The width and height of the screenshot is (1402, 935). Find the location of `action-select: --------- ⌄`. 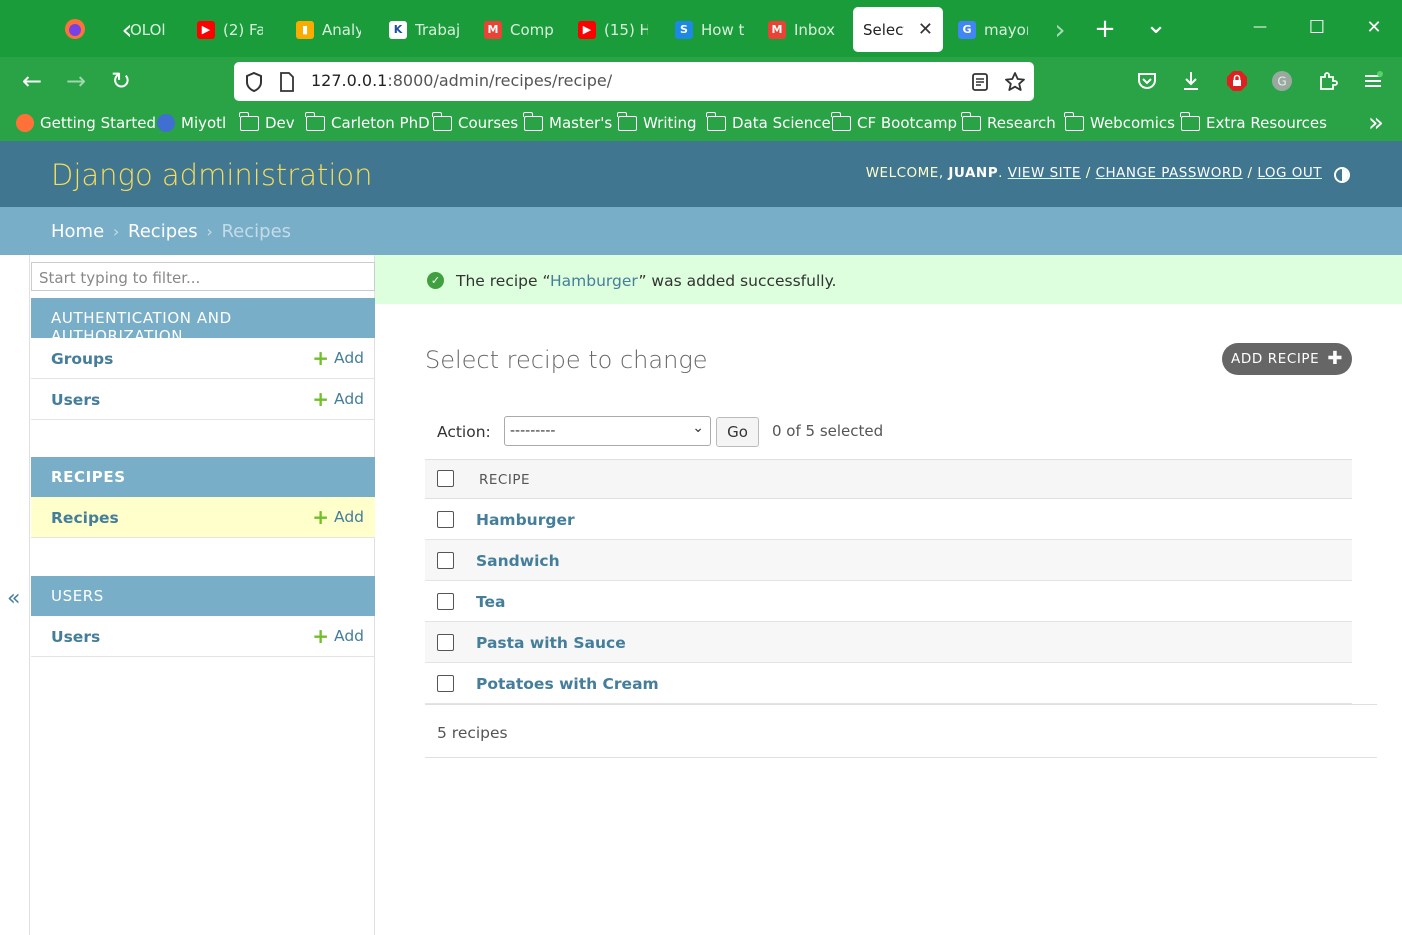

action-select: --------- ⌄ is located at coordinates (607, 431).